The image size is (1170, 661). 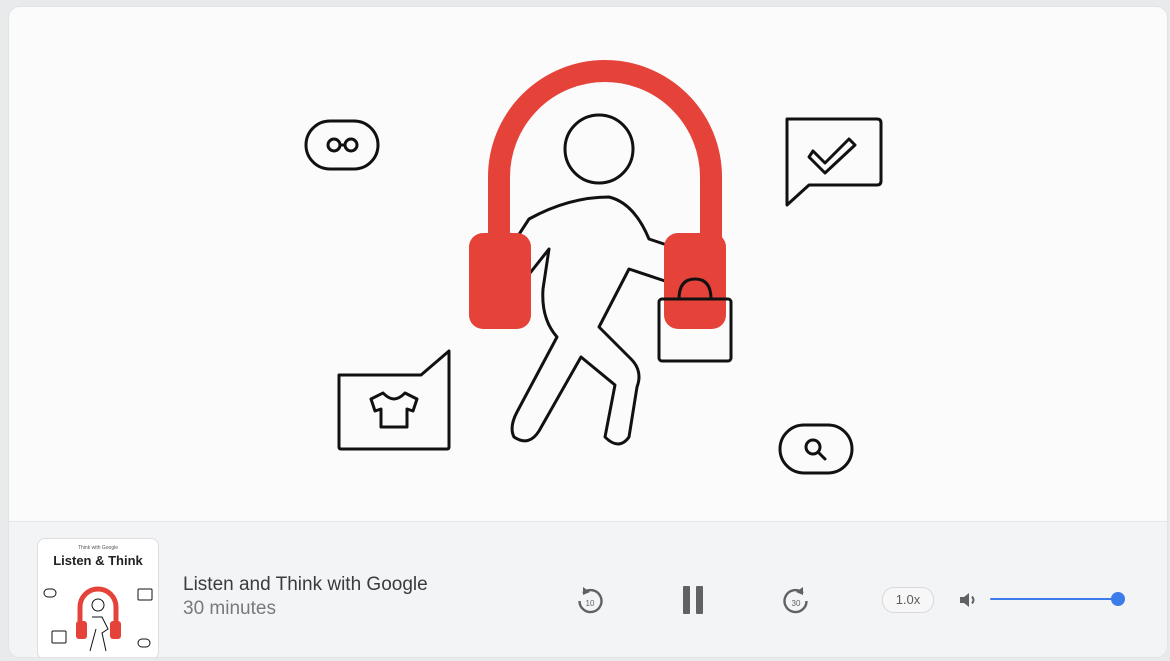 I want to click on thumbnail-art, so click(x=98, y=619).